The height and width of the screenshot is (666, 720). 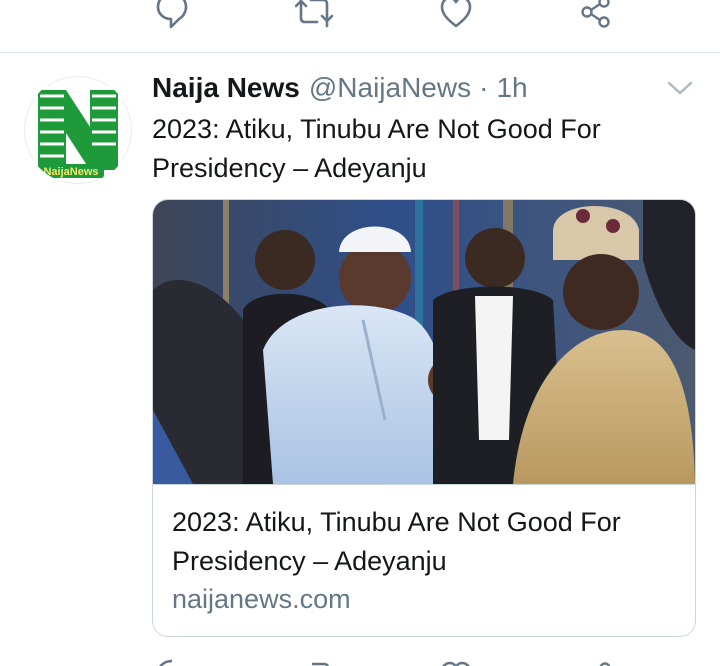 I want to click on timestamp: 1h, so click(x=511, y=88).